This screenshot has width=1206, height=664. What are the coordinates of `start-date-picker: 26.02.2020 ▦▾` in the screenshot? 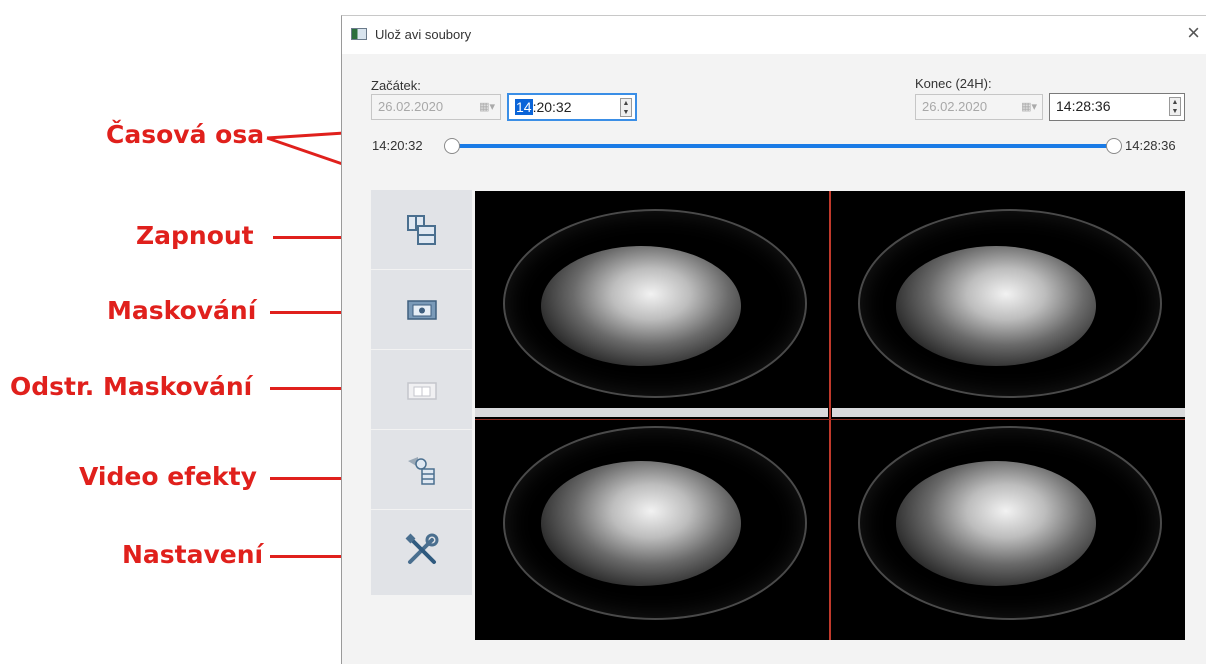 It's located at (436, 107).